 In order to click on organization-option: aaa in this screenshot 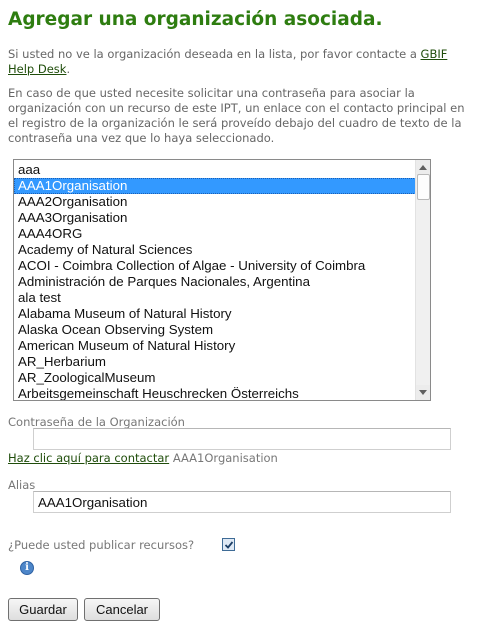, I will do `click(215, 170)`.